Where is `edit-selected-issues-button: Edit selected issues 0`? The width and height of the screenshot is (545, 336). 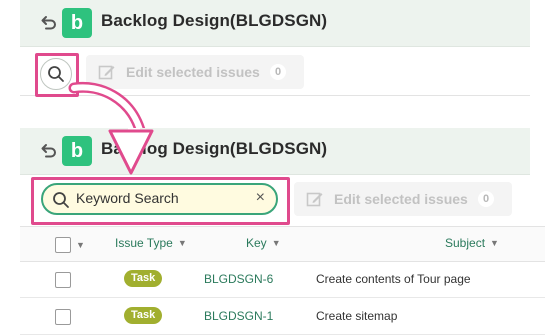 edit-selected-issues-button: Edit selected issues 0 is located at coordinates (403, 199).